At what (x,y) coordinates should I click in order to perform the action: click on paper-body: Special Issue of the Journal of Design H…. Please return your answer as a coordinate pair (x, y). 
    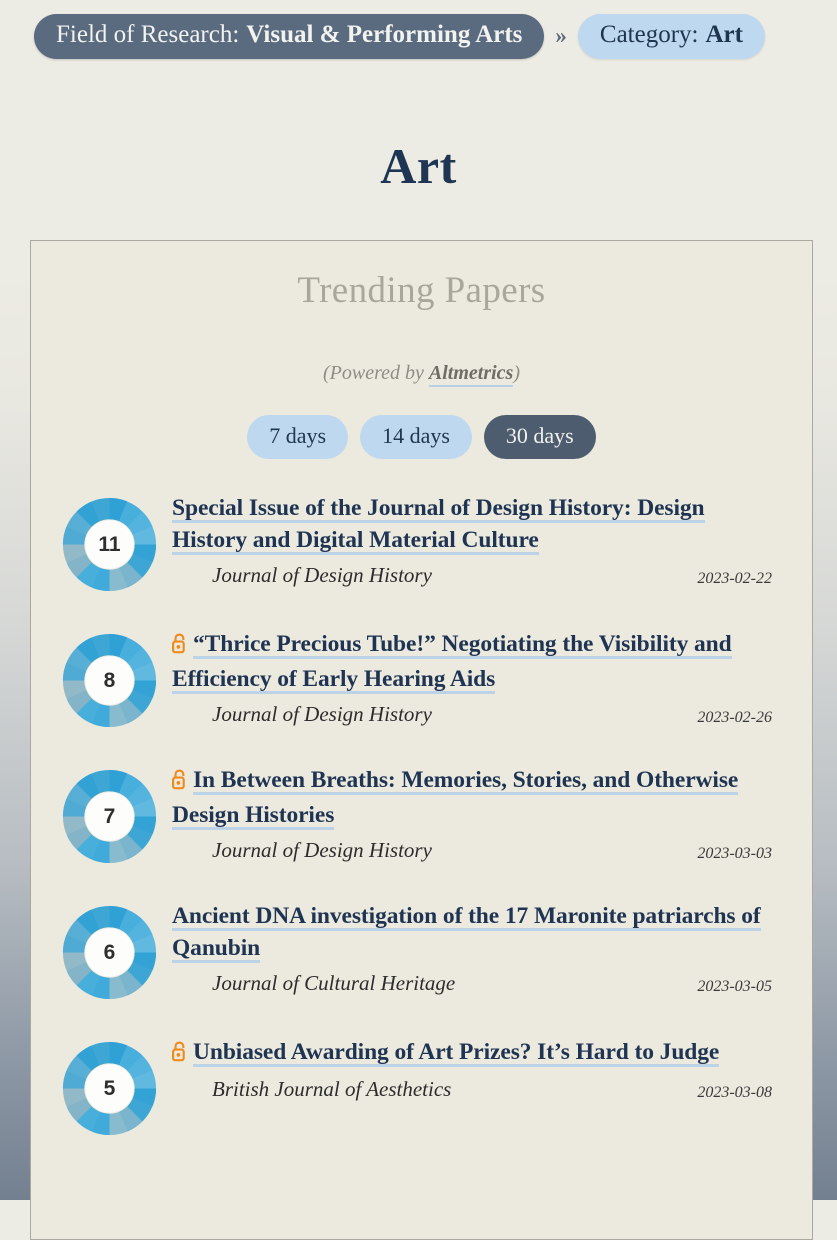
    Looking at the image, I should click on (477, 539).